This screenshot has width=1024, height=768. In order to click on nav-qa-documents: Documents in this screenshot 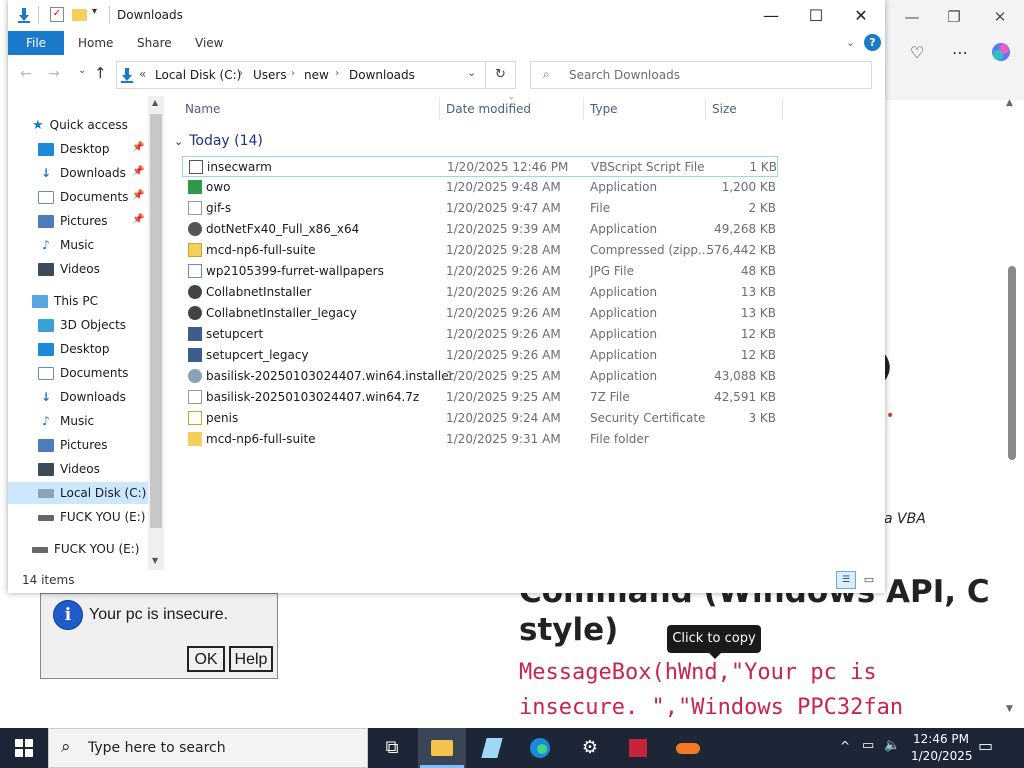, I will do `click(83, 197)`.